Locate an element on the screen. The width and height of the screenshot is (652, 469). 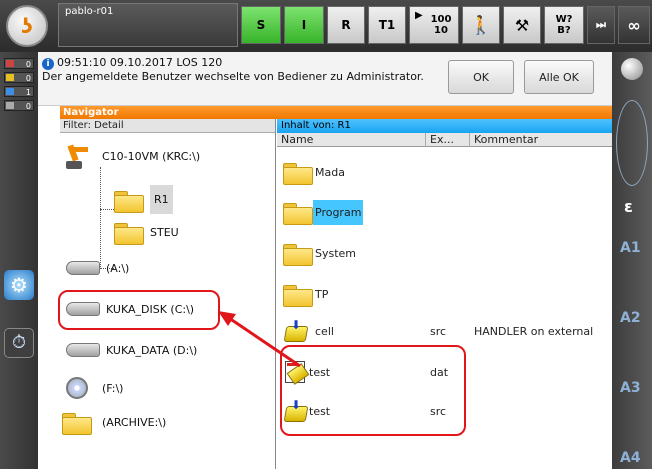
arrow-head is located at coordinates (227, 318).